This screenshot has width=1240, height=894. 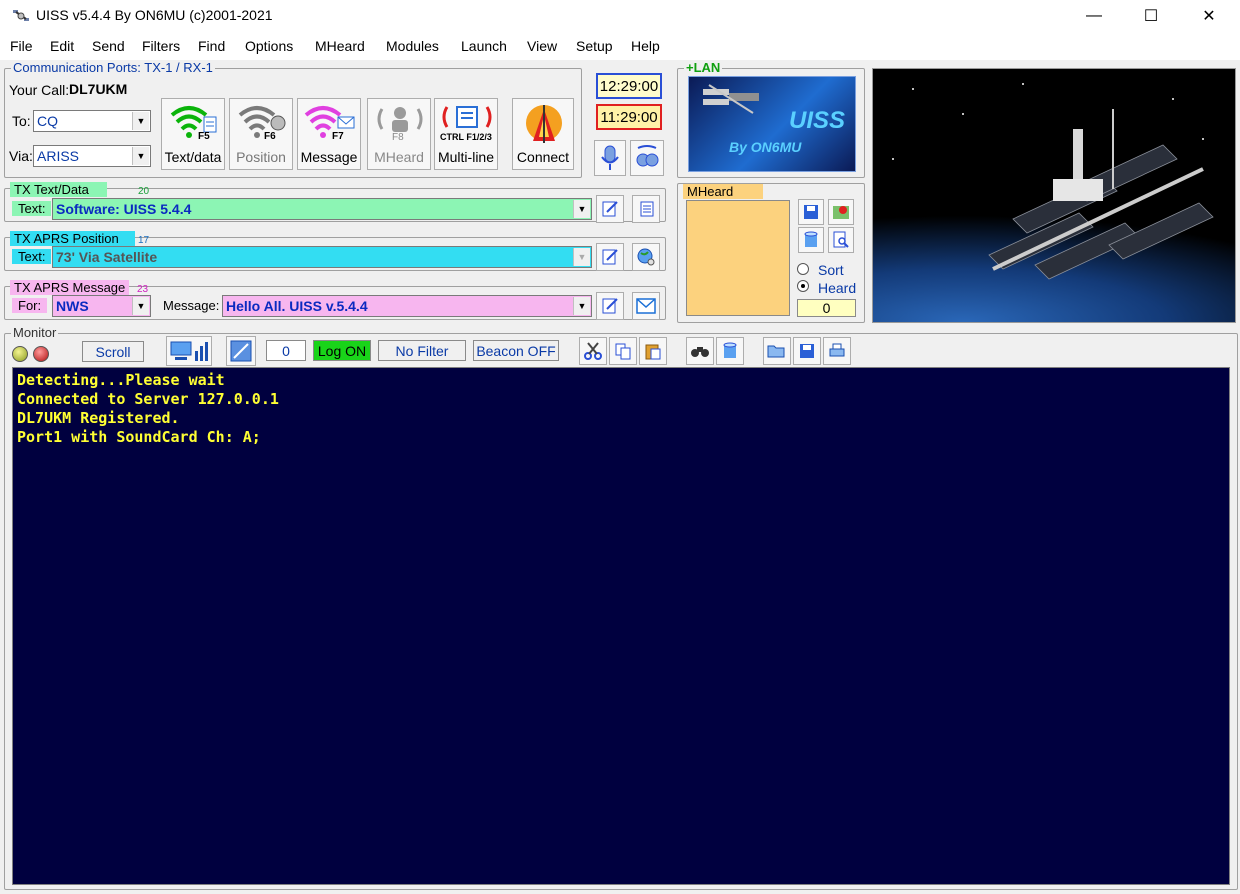 What do you see at coordinates (646, 209) in the screenshot?
I see `text-list-button` at bounding box center [646, 209].